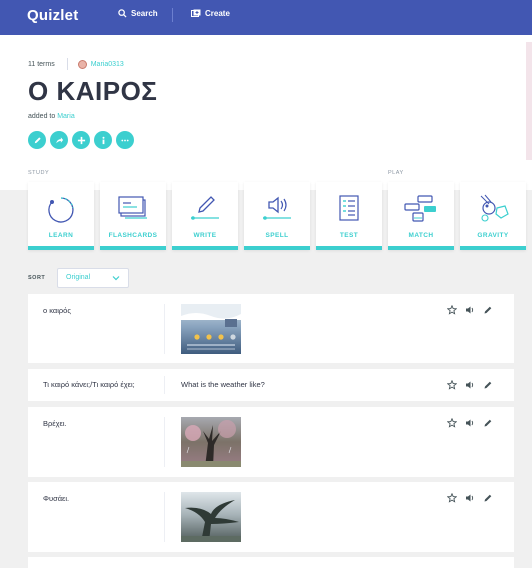  I want to click on term-text: Φυσάει., so click(56, 498).